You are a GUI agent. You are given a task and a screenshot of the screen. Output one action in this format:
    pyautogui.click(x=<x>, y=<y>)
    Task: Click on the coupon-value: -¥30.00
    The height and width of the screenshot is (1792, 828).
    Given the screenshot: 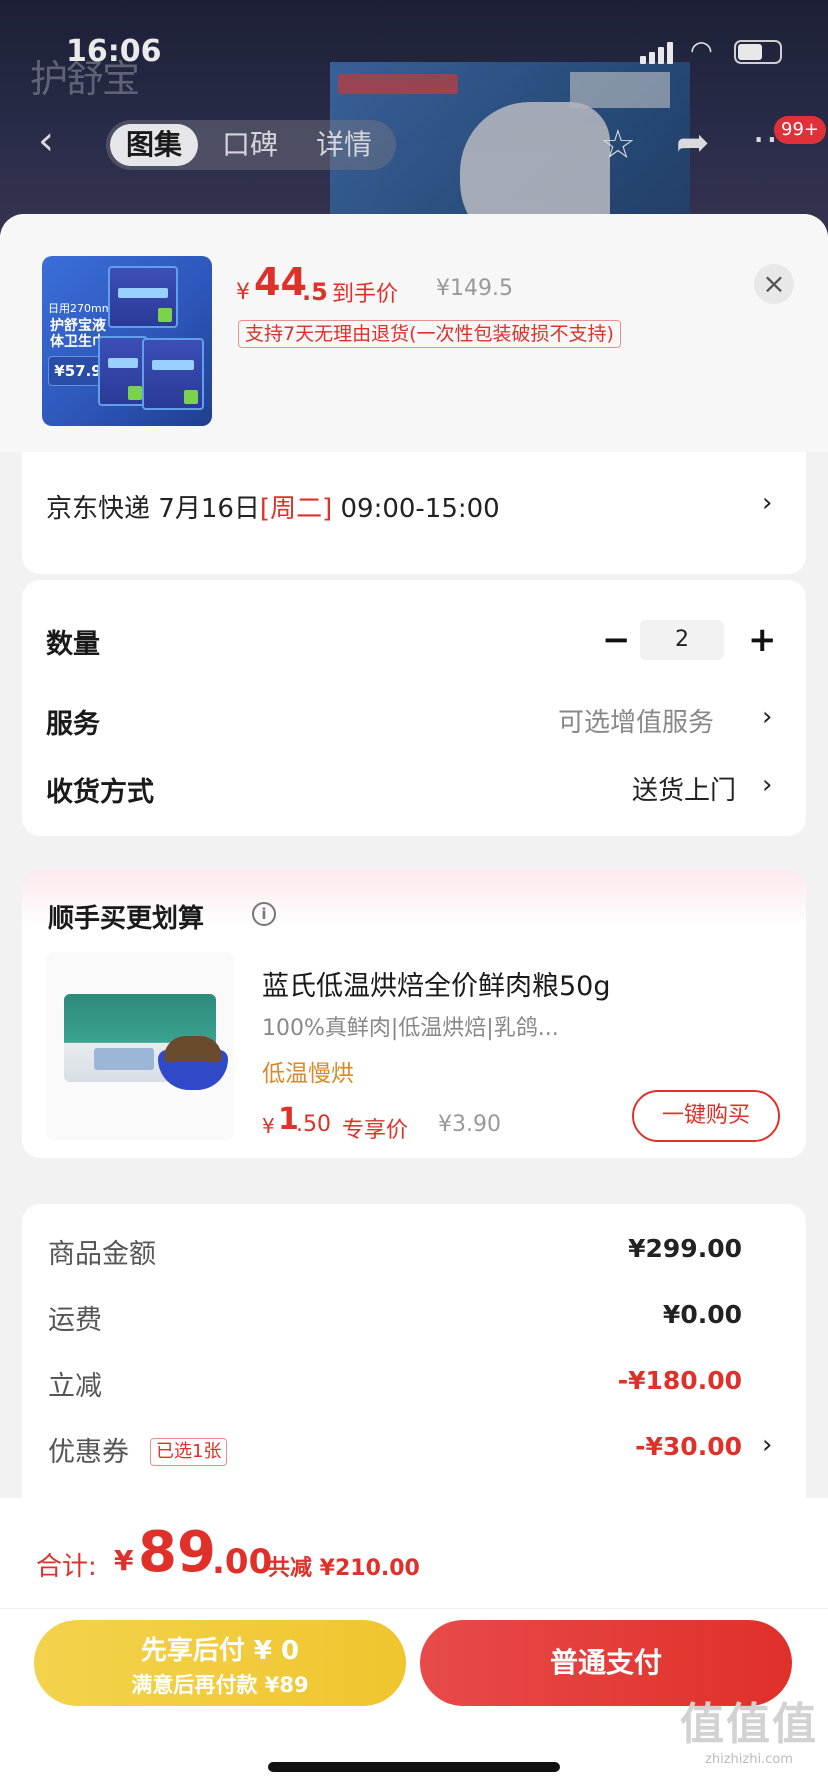 What is the action you would take?
    pyautogui.click(x=688, y=1446)
    